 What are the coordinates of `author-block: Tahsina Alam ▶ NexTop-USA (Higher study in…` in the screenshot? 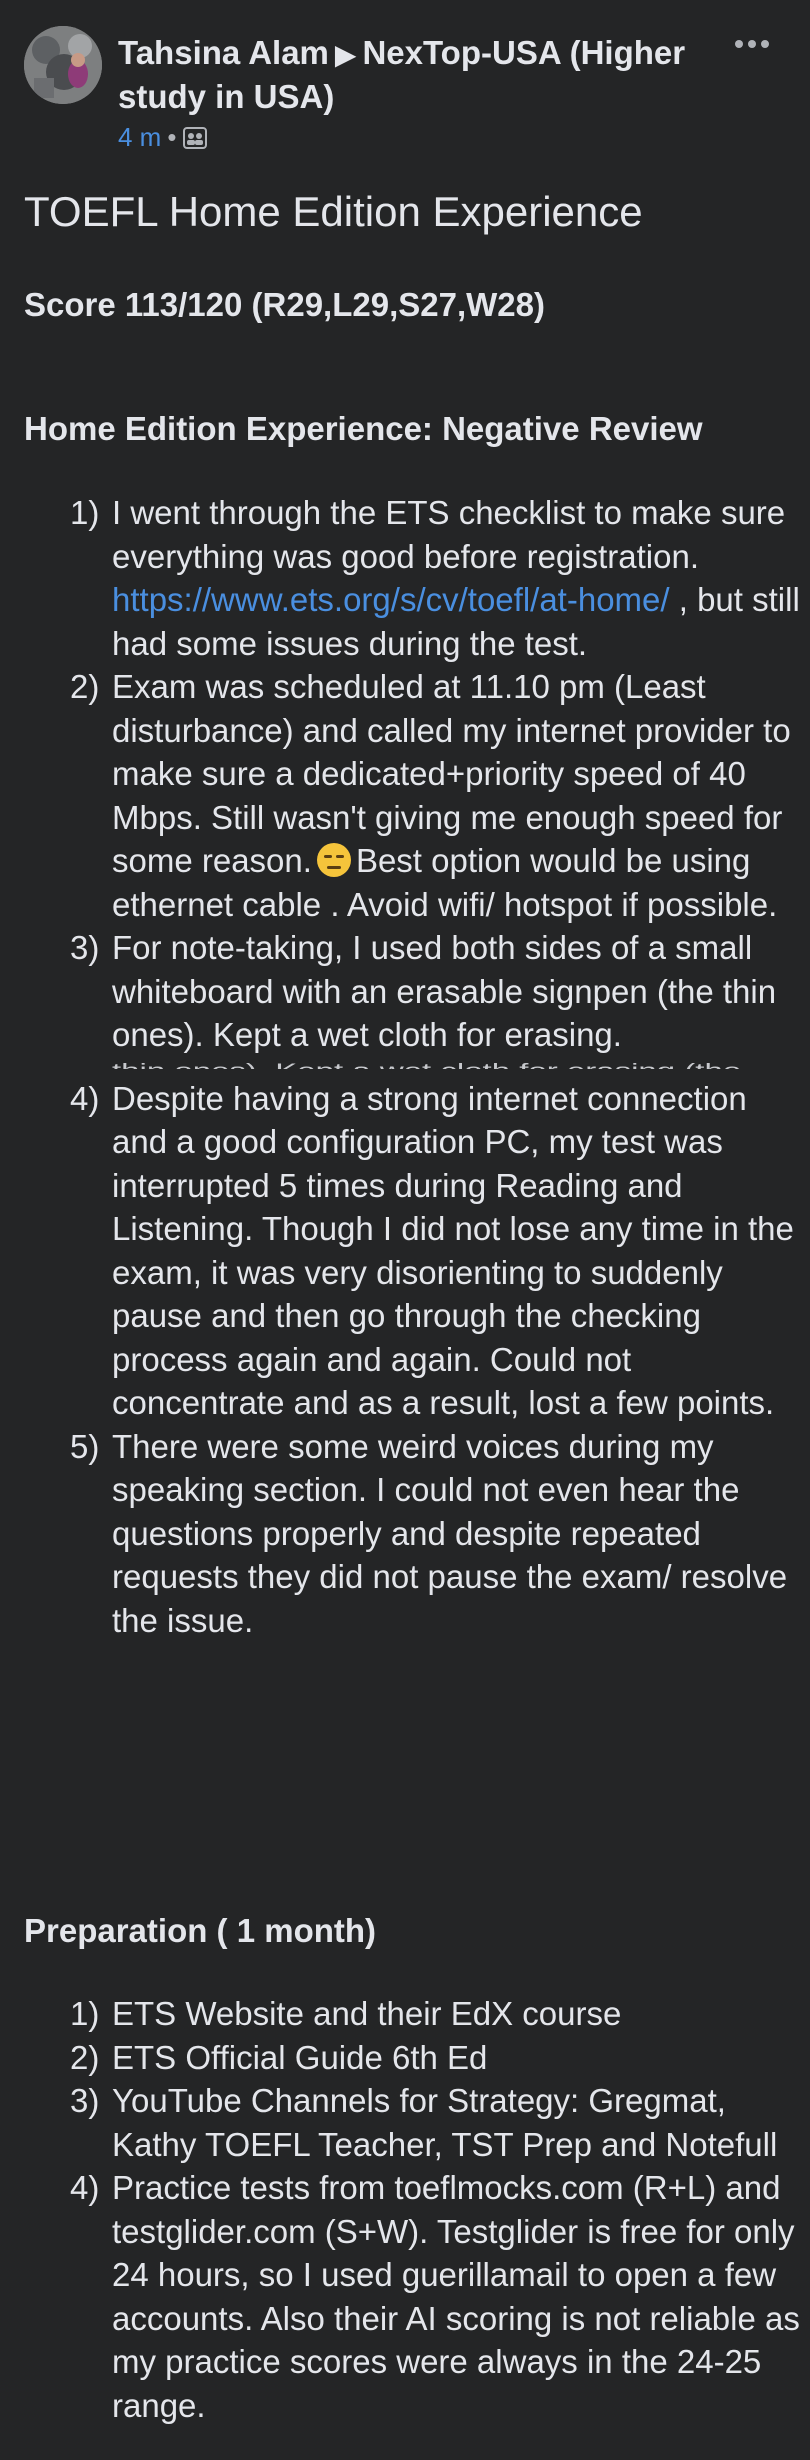 It's located at (418, 92).